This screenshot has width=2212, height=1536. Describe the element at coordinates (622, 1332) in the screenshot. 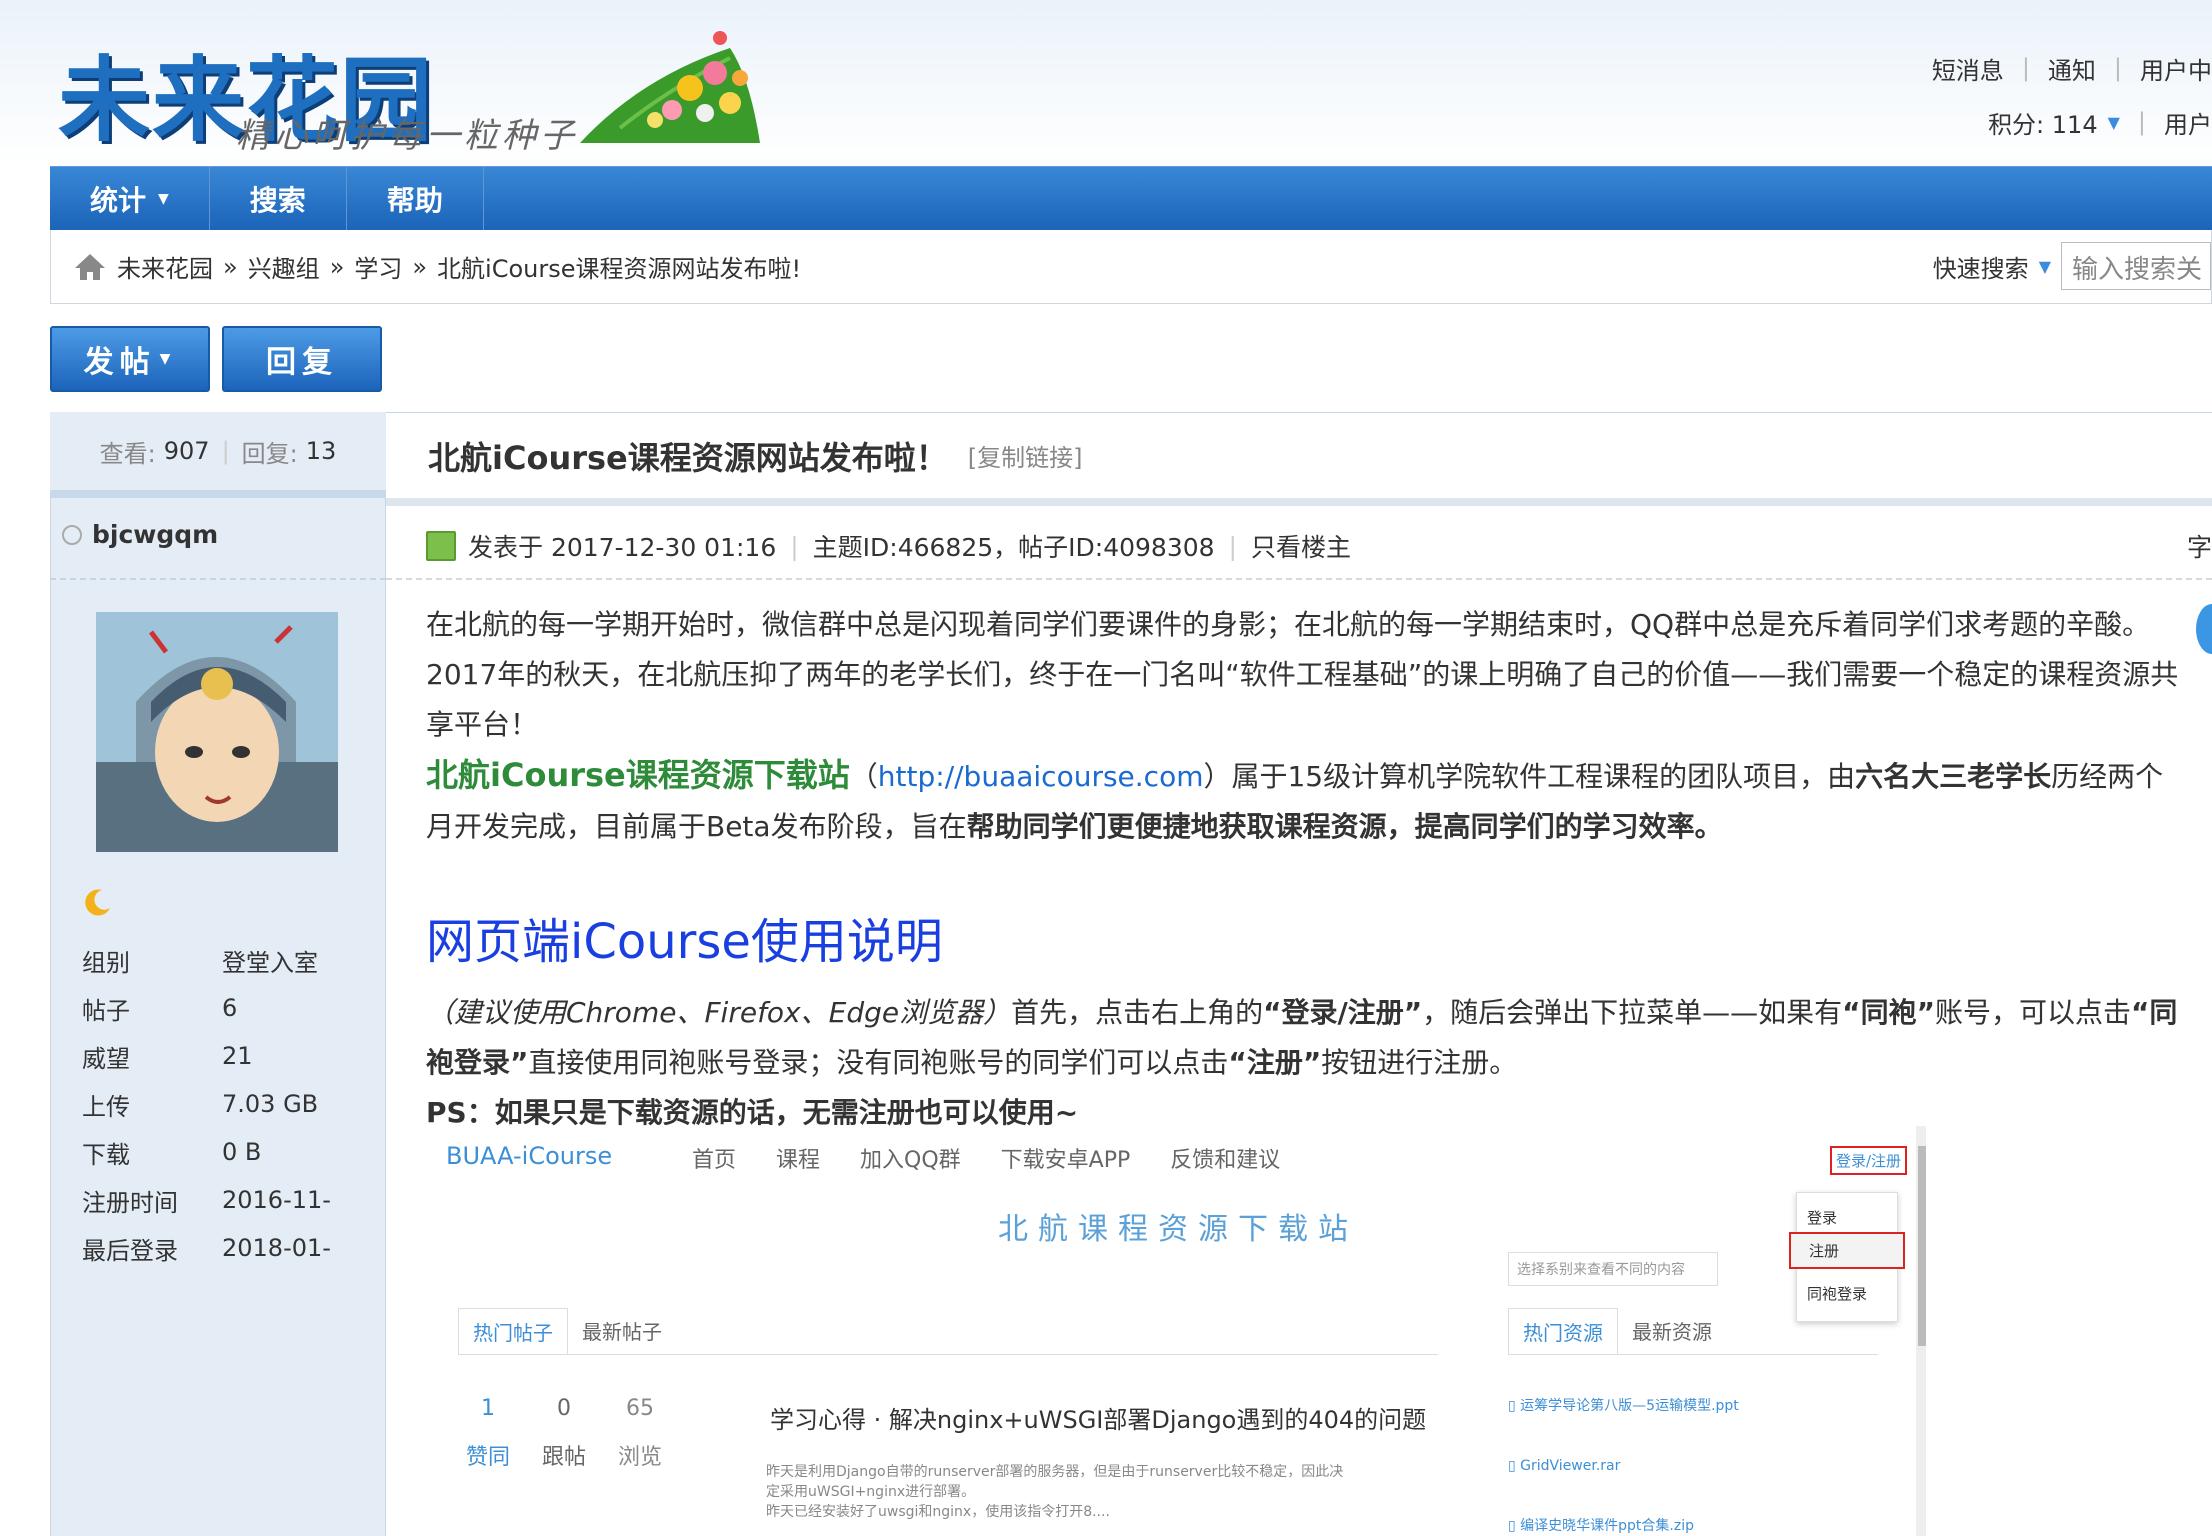

I see `shot-tab: 最新帖子` at that location.